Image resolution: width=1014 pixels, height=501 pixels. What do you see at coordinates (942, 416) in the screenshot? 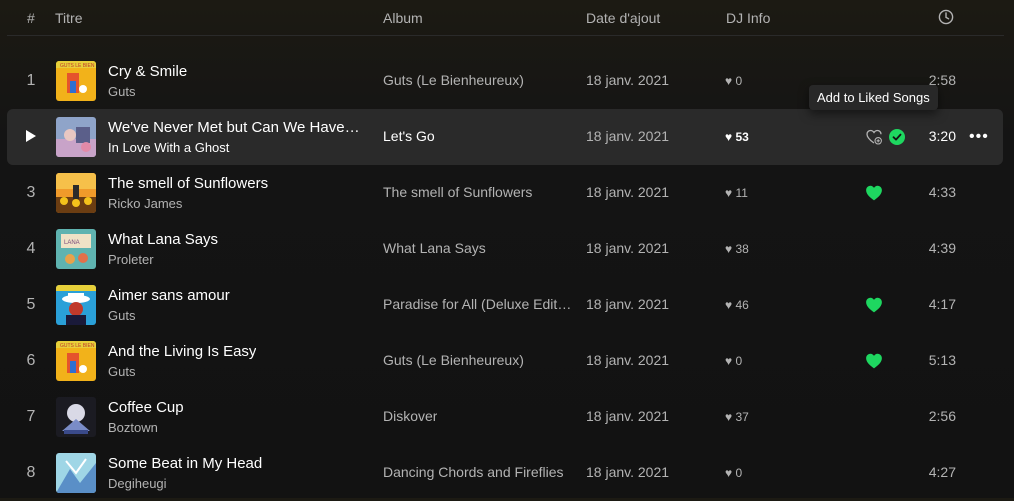
I see `track-duration: 2:56` at bounding box center [942, 416].